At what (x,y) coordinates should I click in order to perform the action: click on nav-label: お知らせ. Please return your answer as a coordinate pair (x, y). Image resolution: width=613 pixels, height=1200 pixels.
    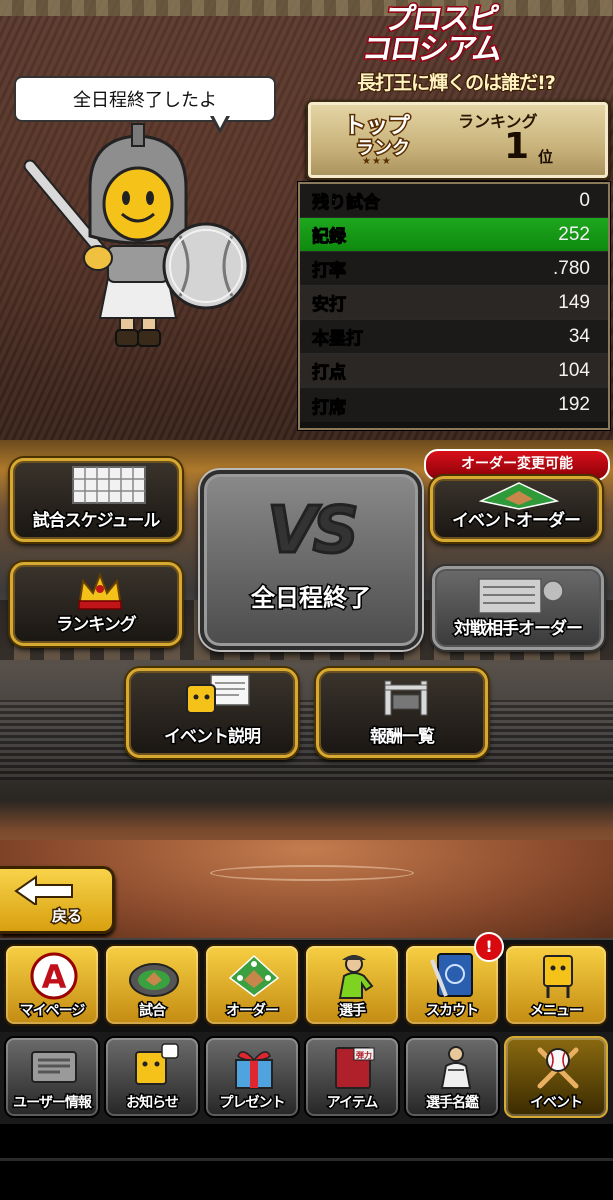
    Looking at the image, I should click on (153, 1103).